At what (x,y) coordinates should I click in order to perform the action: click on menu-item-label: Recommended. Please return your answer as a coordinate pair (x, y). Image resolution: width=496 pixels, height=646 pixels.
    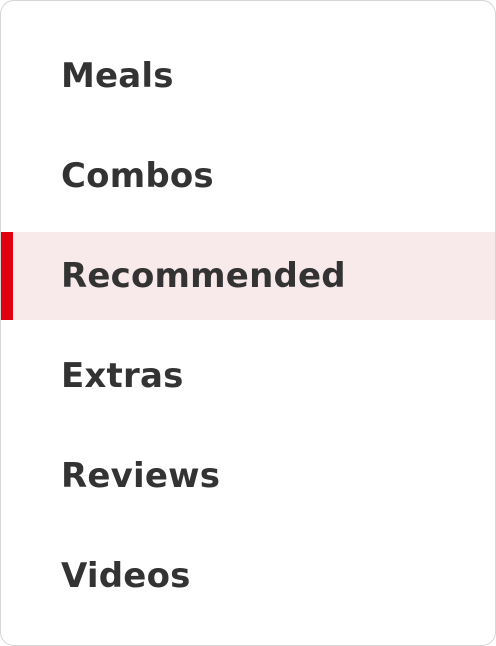
    Looking at the image, I should click on (203, 276).